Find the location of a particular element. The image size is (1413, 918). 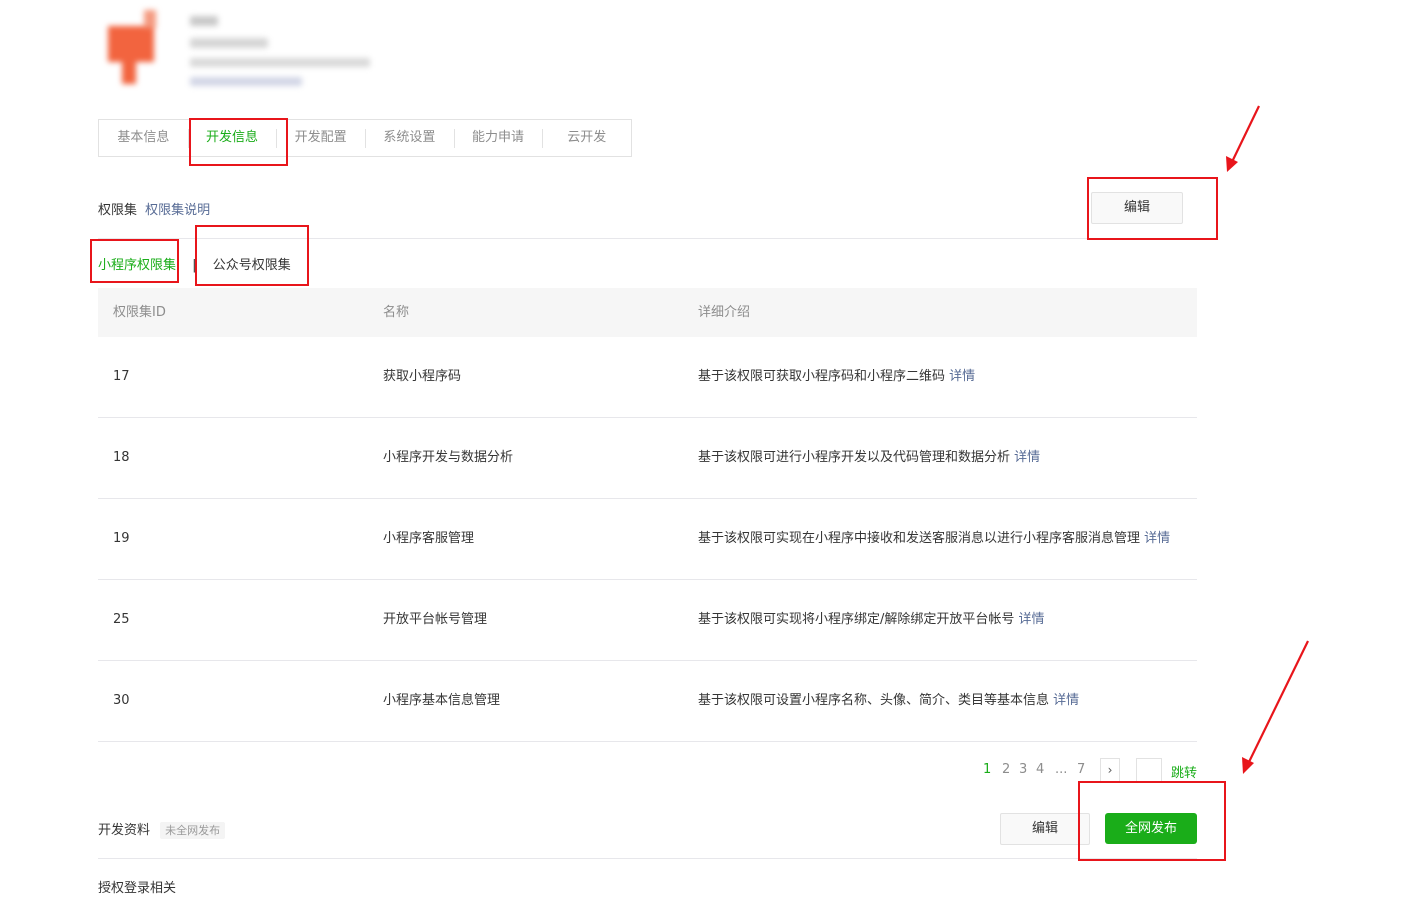

arrow-to-publish-button is located at coordinates (1278, 702).